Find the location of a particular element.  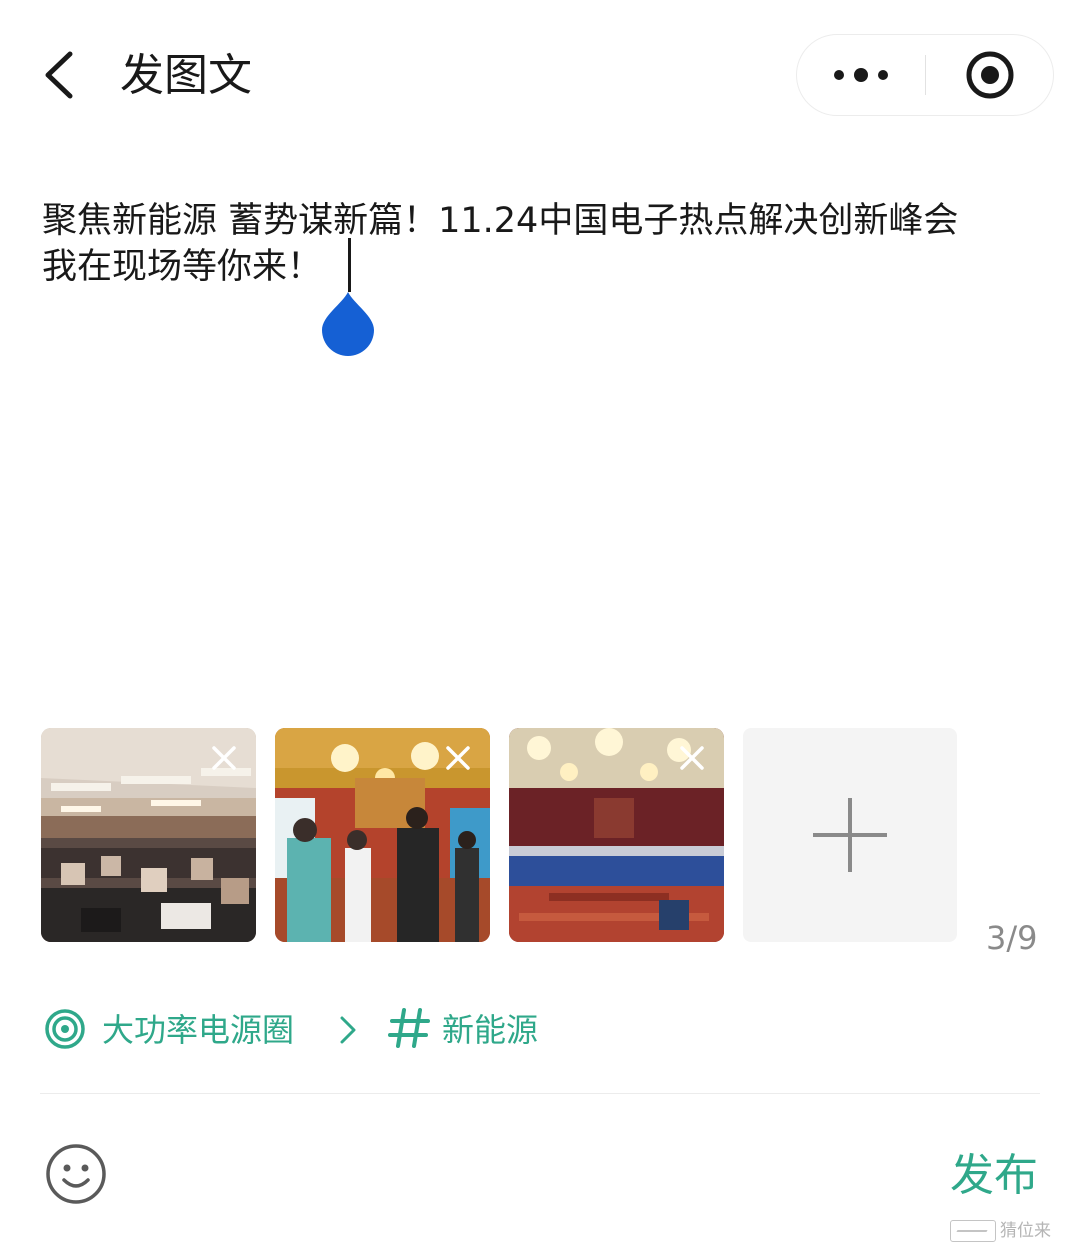

back-button is located at coordinates (62, 75).